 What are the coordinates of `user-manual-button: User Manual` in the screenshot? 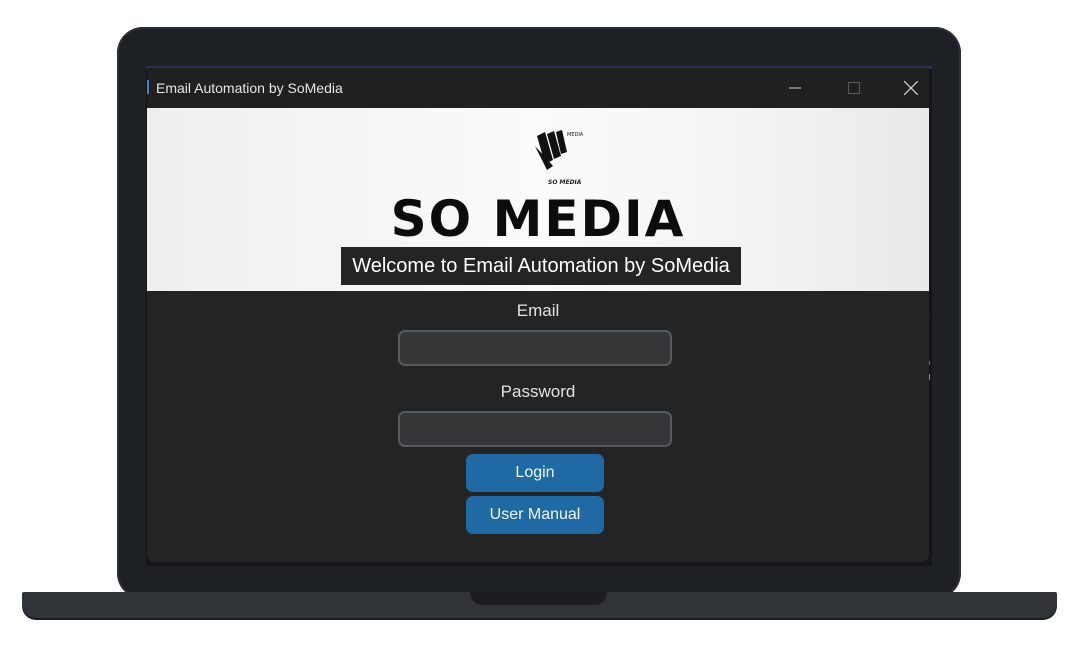 It's located at (535, 515).